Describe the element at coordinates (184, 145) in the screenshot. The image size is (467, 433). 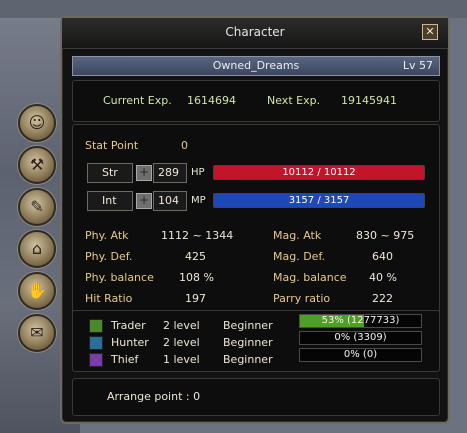
I see `stat-point-value: 0` at that location.